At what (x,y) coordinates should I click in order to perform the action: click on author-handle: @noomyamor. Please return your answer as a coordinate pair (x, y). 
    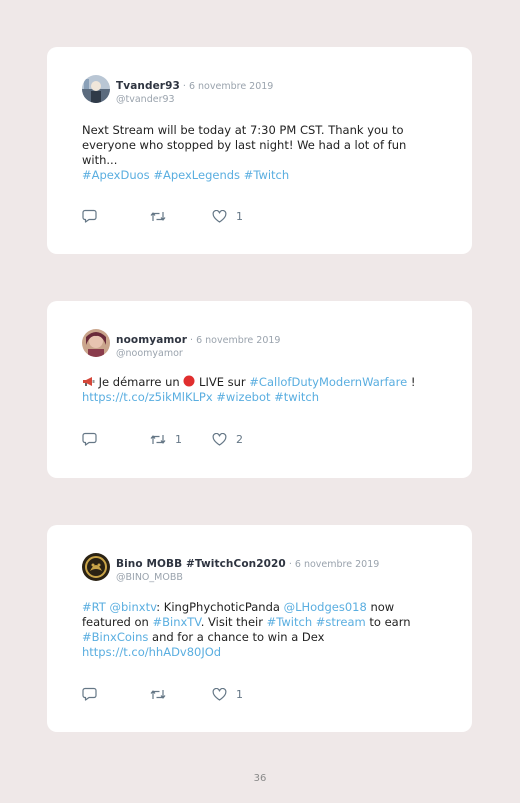
    Looking at the image, I should click on (198, 353).